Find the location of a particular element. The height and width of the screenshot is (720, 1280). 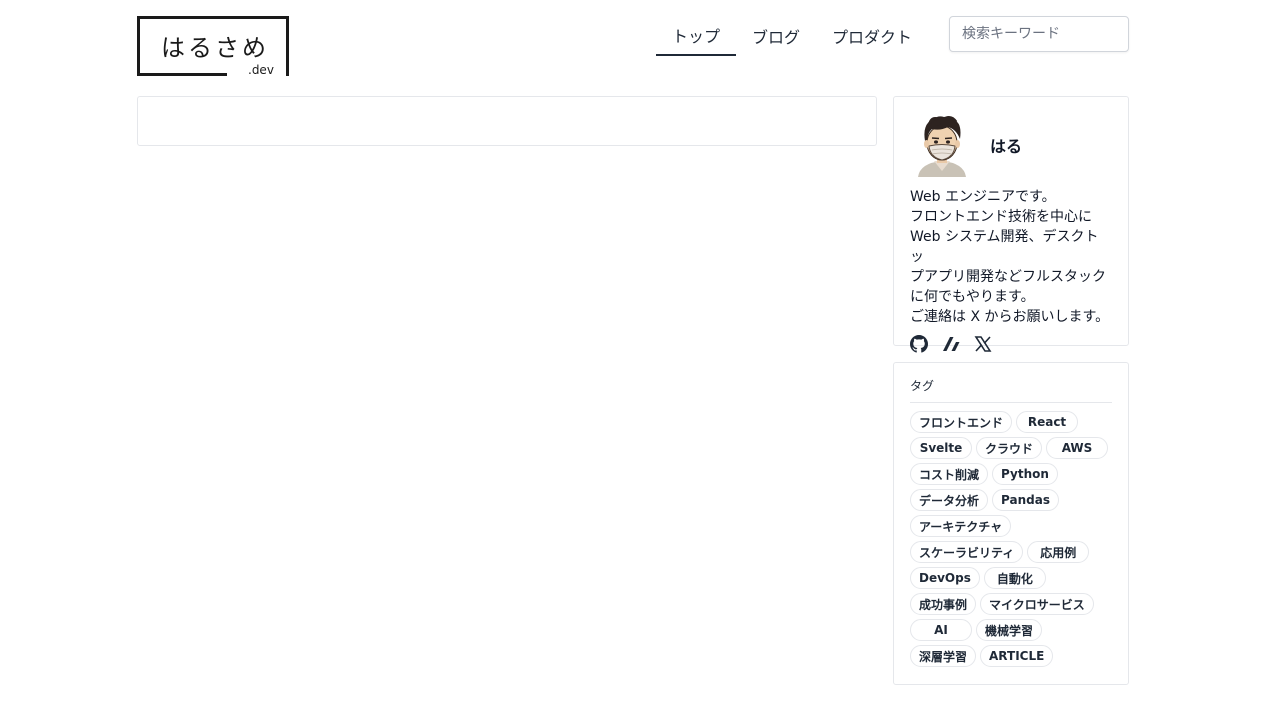

tag-chip: Svelte is located at coordinates (941, 448).